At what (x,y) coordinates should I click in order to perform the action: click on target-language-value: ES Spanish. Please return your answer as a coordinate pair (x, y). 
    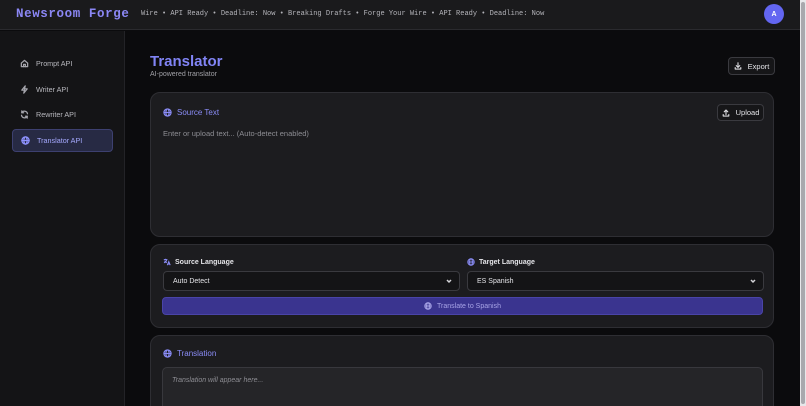
    Looking at the image, I should click on (495, 281).